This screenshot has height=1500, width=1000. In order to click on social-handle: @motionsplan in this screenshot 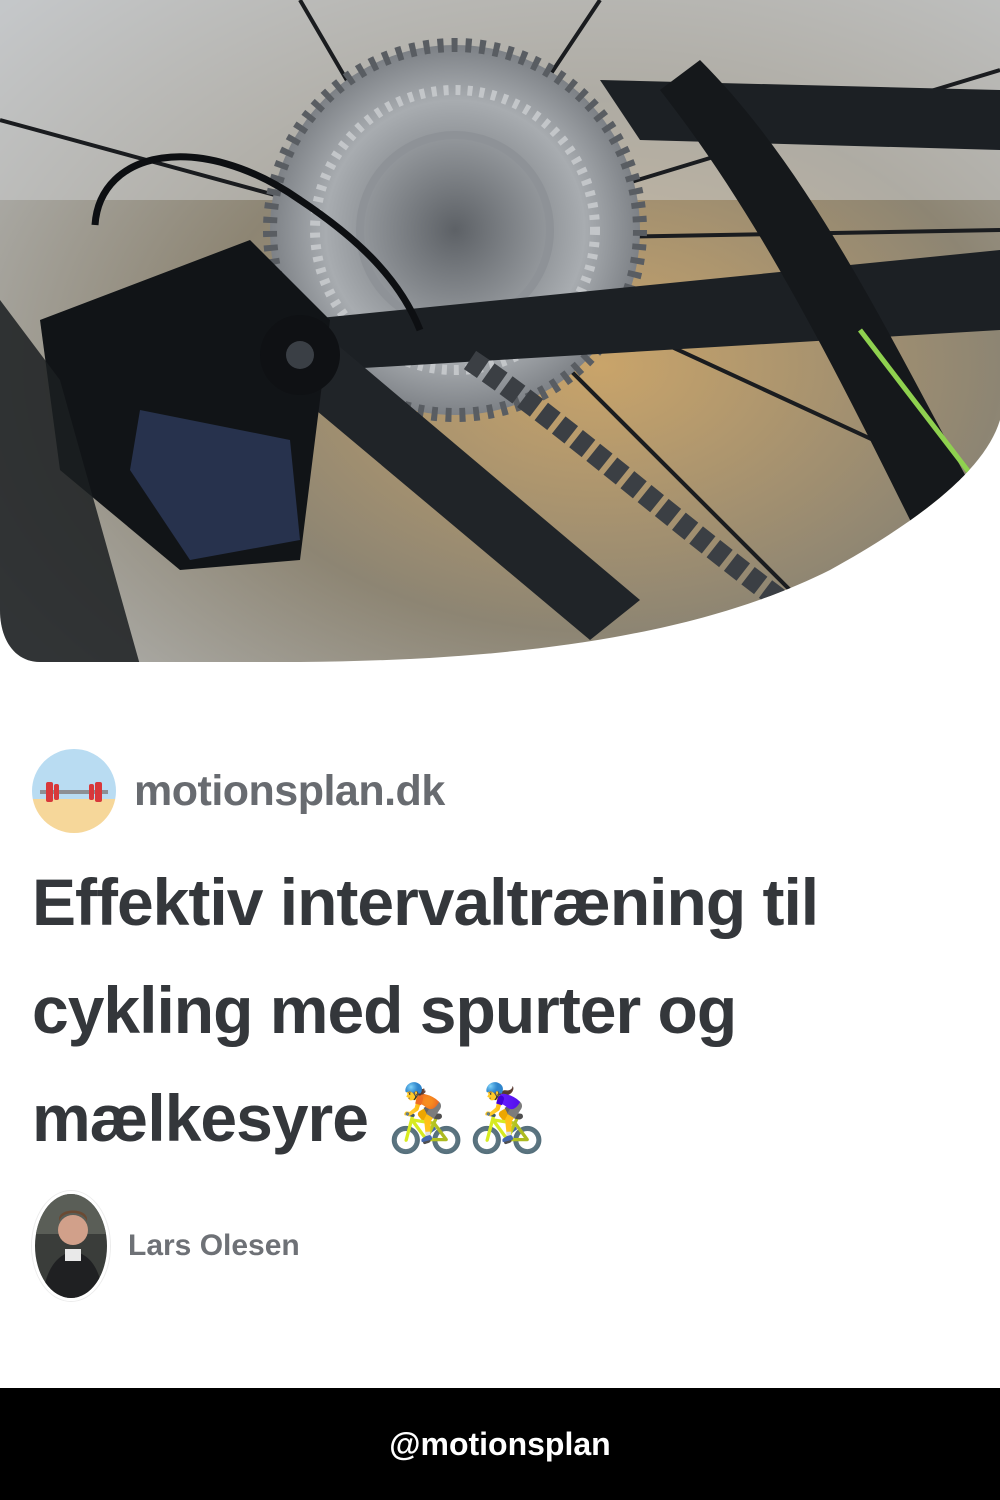, I will do `click(499, 1444)`.